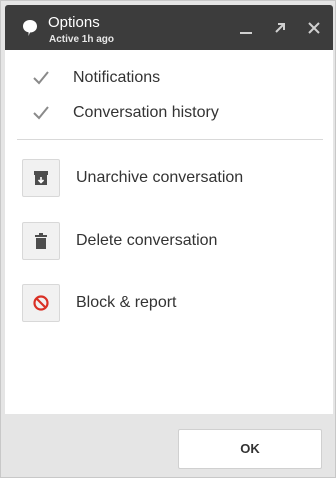 The height and width of the screenshot is (478, 336). Describe the element at coordinates (169, 27) in the screenshot. I see `dialog-header: Options Active 1h ago` at that location.